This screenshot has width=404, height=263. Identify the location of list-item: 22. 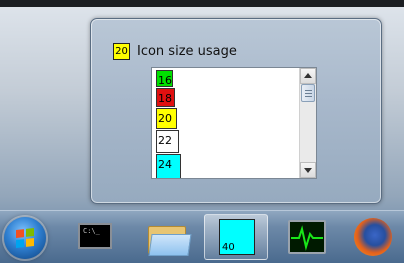
(167, 141).